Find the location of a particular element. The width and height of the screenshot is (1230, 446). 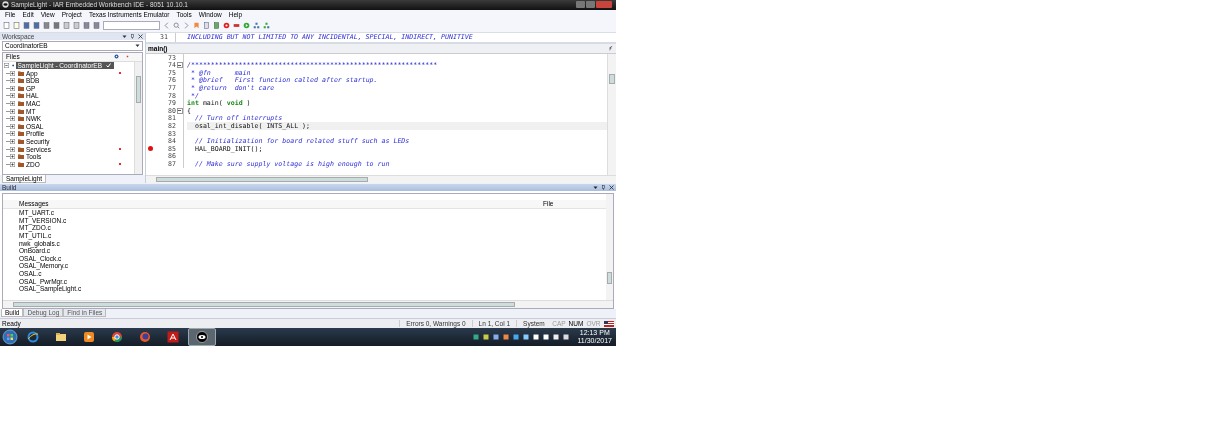

chip-icon is located at coordinates (202, 337).